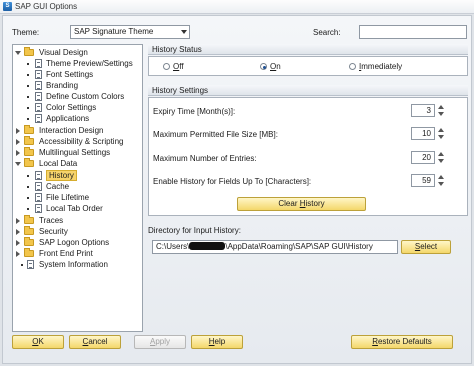  What do you see at coordinates (75, 152) in the screenshot?
I see `tree-label: Multilingual Settings` at bounding box center [75, 152].